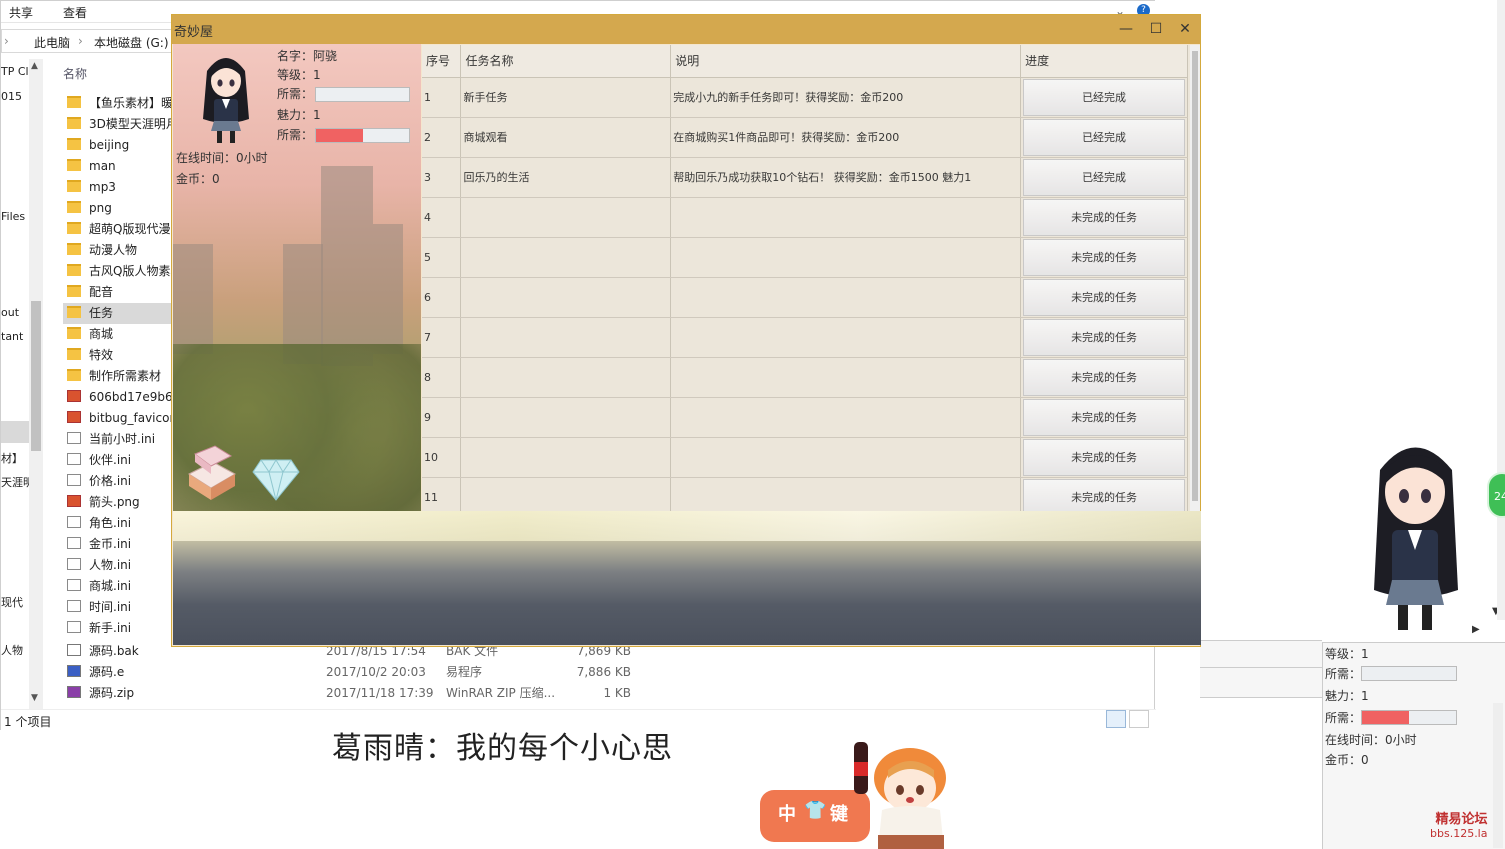  What do you see at coordinates (12, 650) in the screenshot?
I see `nav-item: 人物` at bounding box center [12, 650].